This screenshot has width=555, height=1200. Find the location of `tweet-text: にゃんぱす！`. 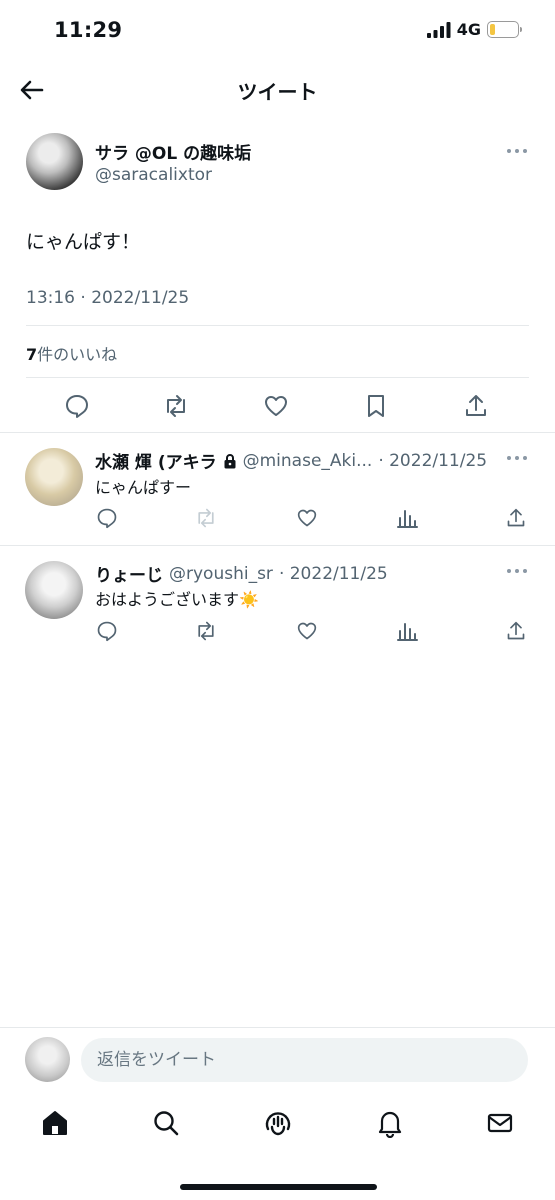

tweet-text: にゃんぱす！ is located at coordinates (83, 242).